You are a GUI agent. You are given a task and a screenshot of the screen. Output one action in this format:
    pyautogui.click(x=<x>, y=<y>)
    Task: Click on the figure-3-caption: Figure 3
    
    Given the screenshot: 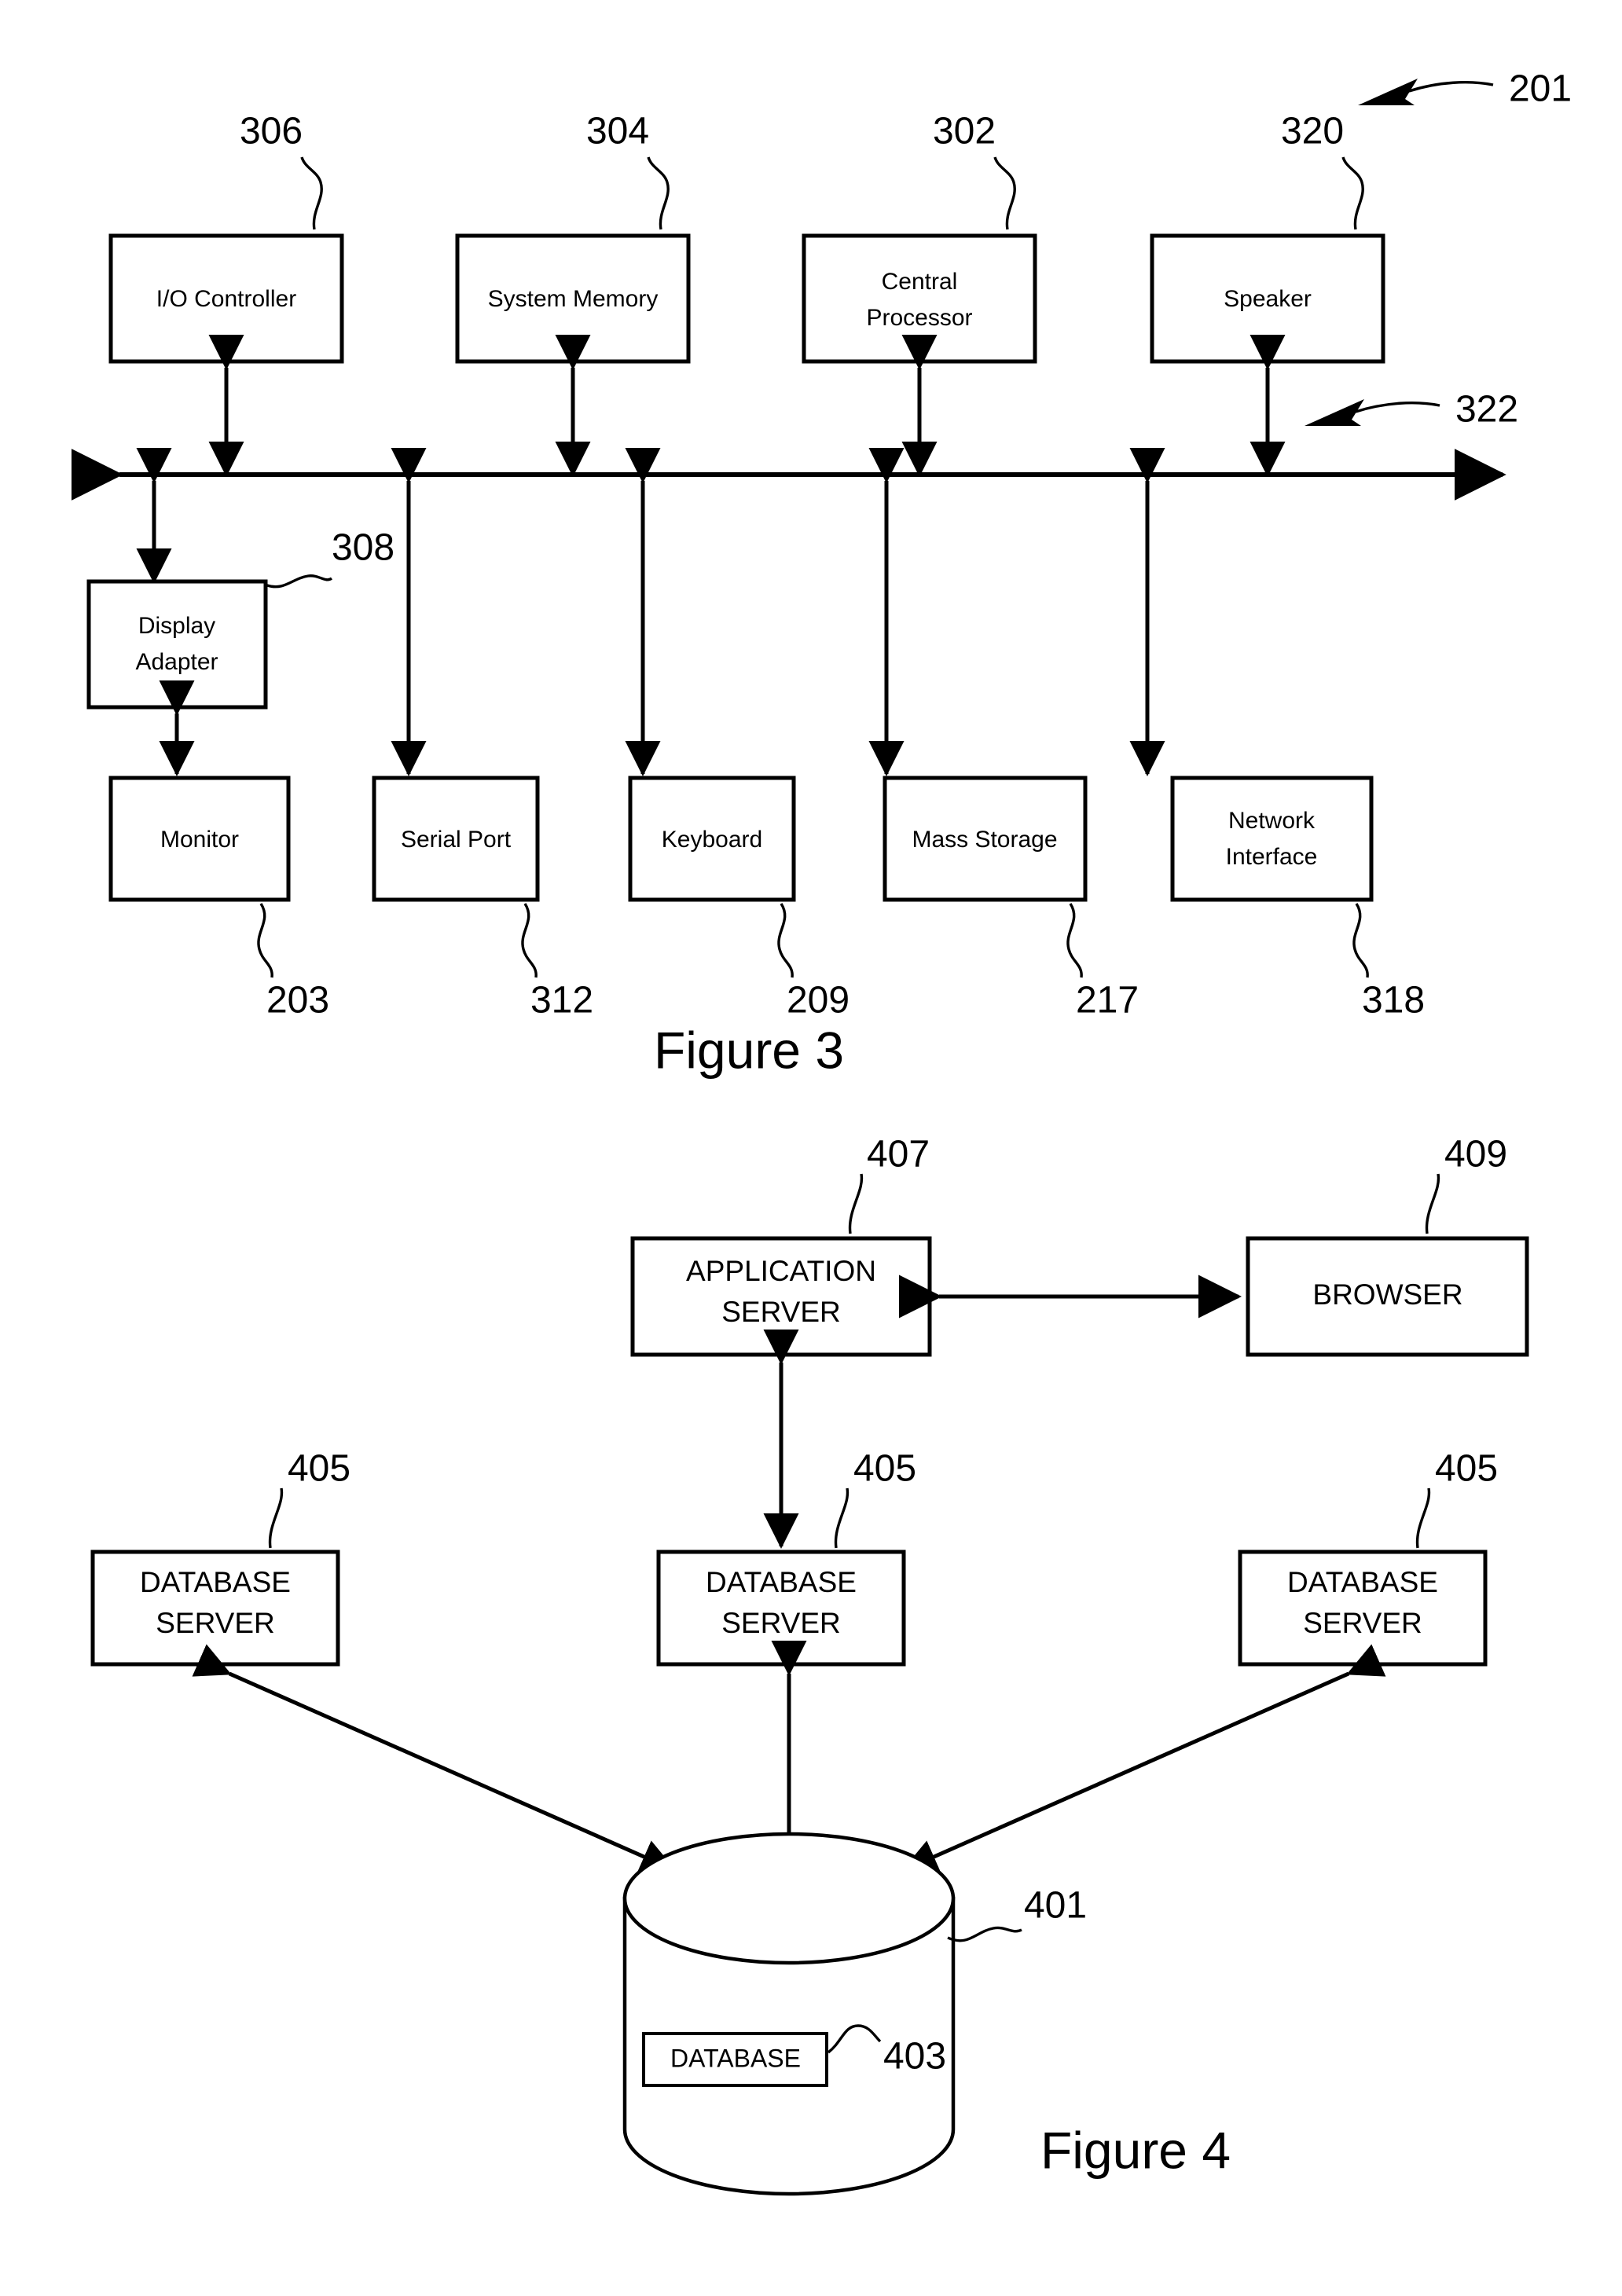 What is the action you would take?
    pyautogui.click(x=749, y=1050)
    